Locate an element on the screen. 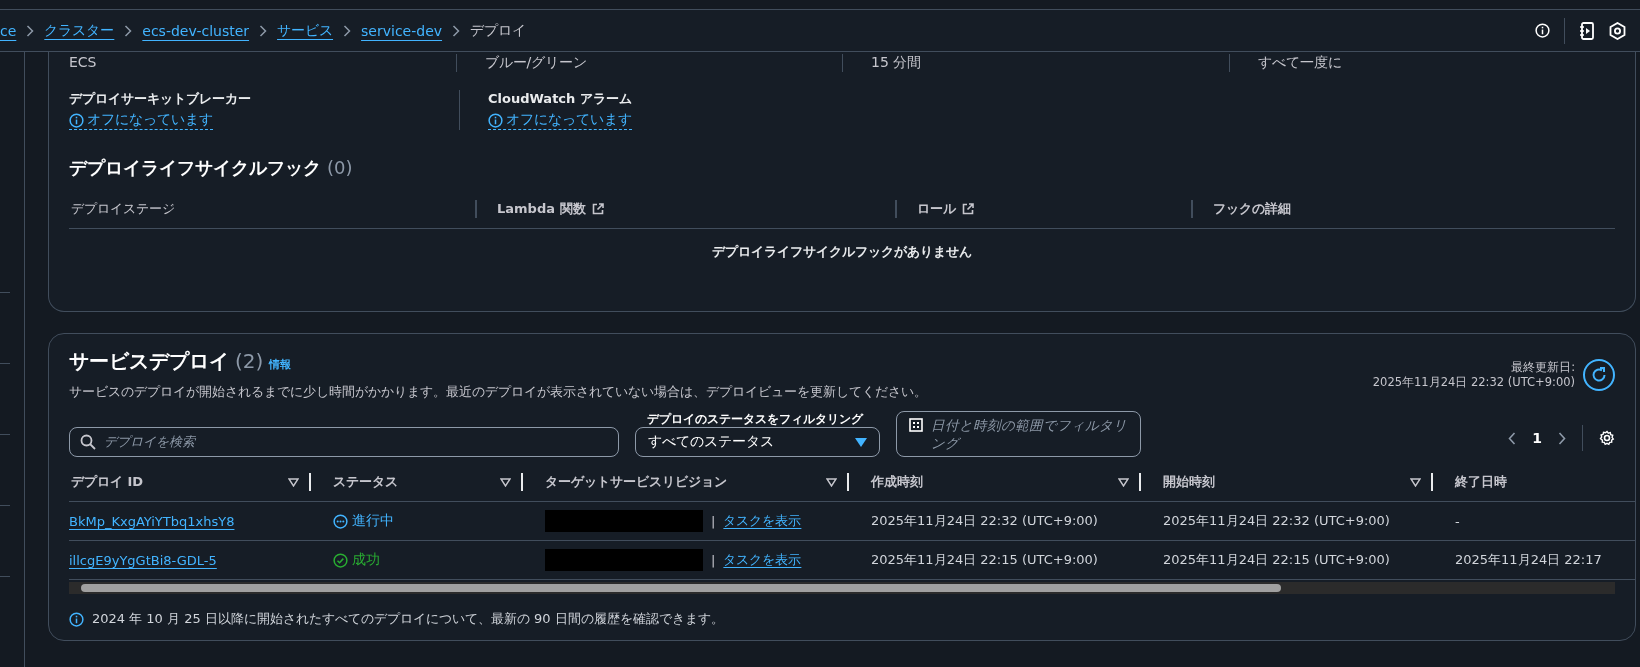  refresh-button is located at coordinates (1599, 374).